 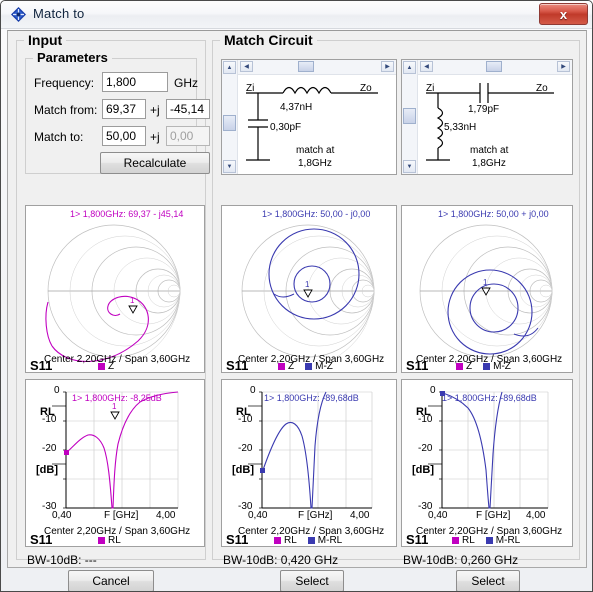 I want to click on cancel-button: Cancel, so click(x=111, y=580).